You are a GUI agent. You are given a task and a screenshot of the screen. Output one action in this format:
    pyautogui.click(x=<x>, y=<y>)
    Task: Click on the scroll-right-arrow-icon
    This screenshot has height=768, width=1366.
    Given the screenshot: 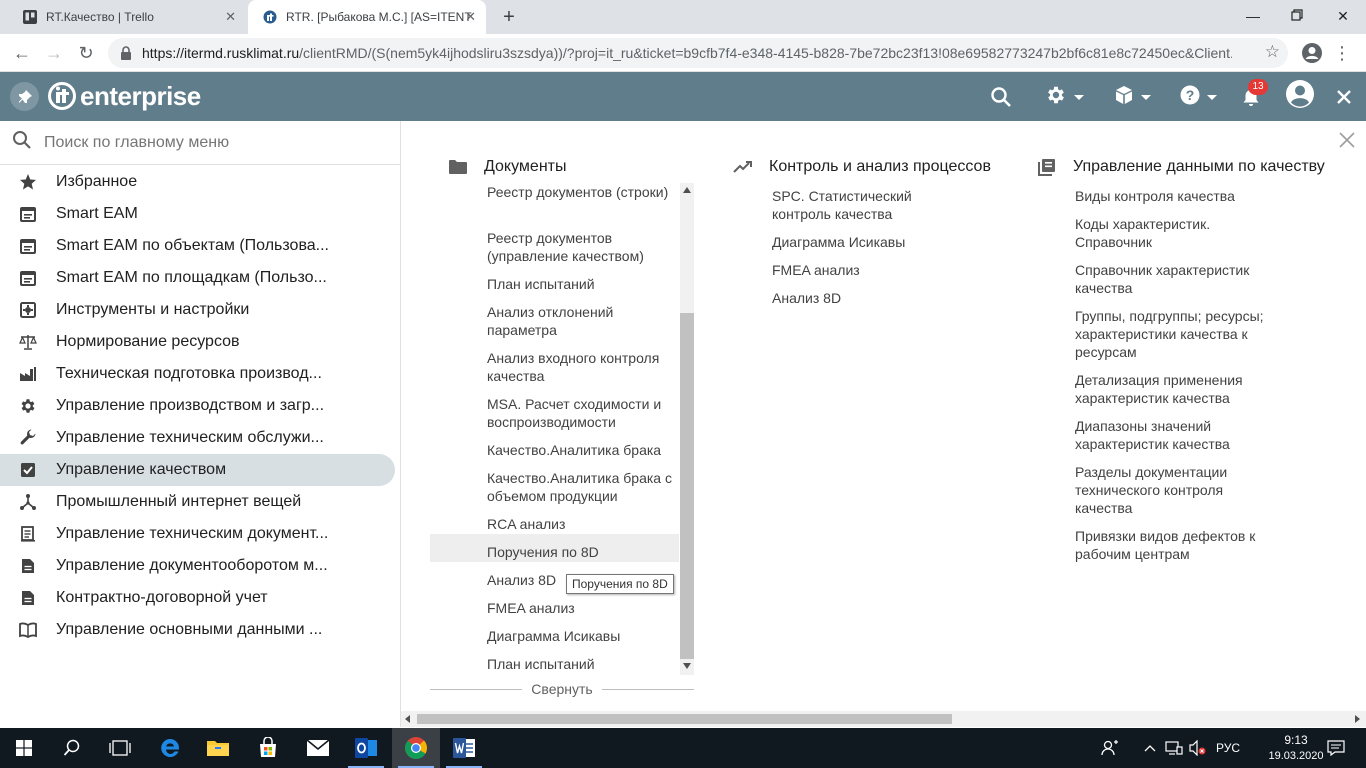 What is the action you would take?
    pyautogui.click(x=1357, y=719)
    